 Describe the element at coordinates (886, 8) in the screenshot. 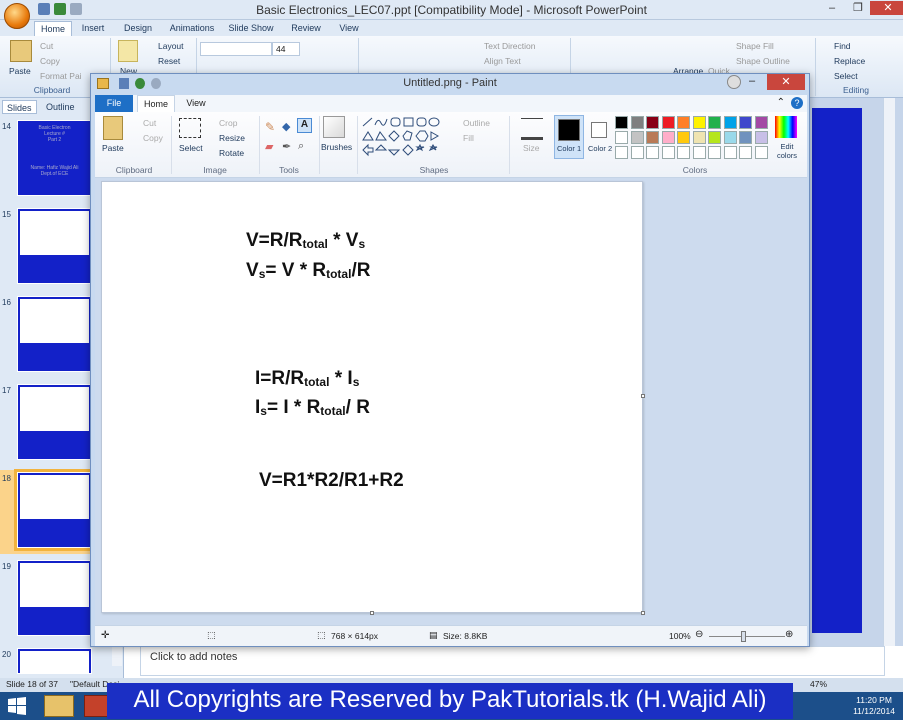

I see `ppt-close-button: ✕` at that location.